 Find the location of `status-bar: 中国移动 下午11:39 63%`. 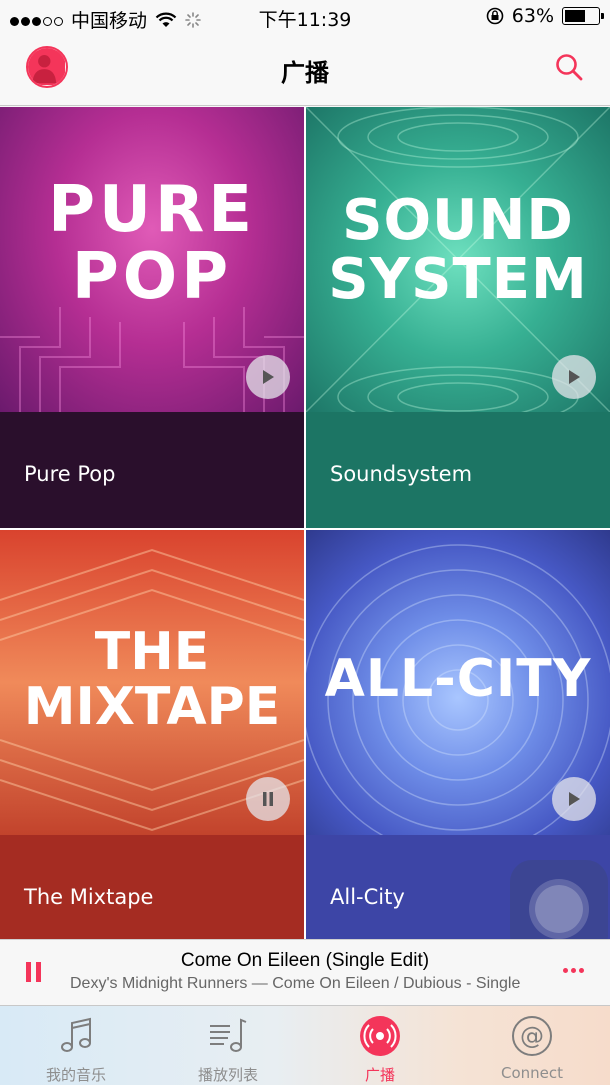

status-bar: 中国移动 下午11:39 63% is located at coordinates (305, 17).